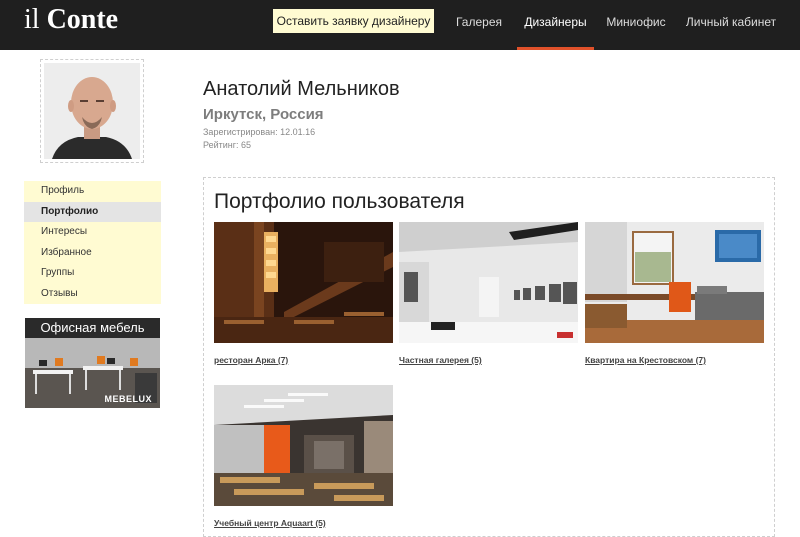 The height and width of the screenshot is (537, 800). Describe the element at coordinates (303, 445) in the screenshot. I see `portfolio-thumb-training-center` at that location.